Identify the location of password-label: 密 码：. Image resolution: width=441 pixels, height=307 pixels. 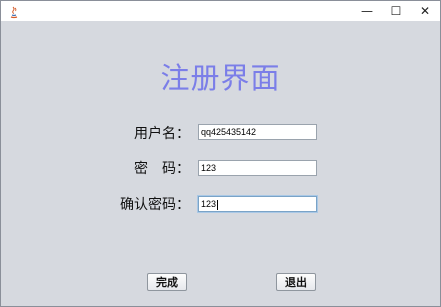
(162, 169).